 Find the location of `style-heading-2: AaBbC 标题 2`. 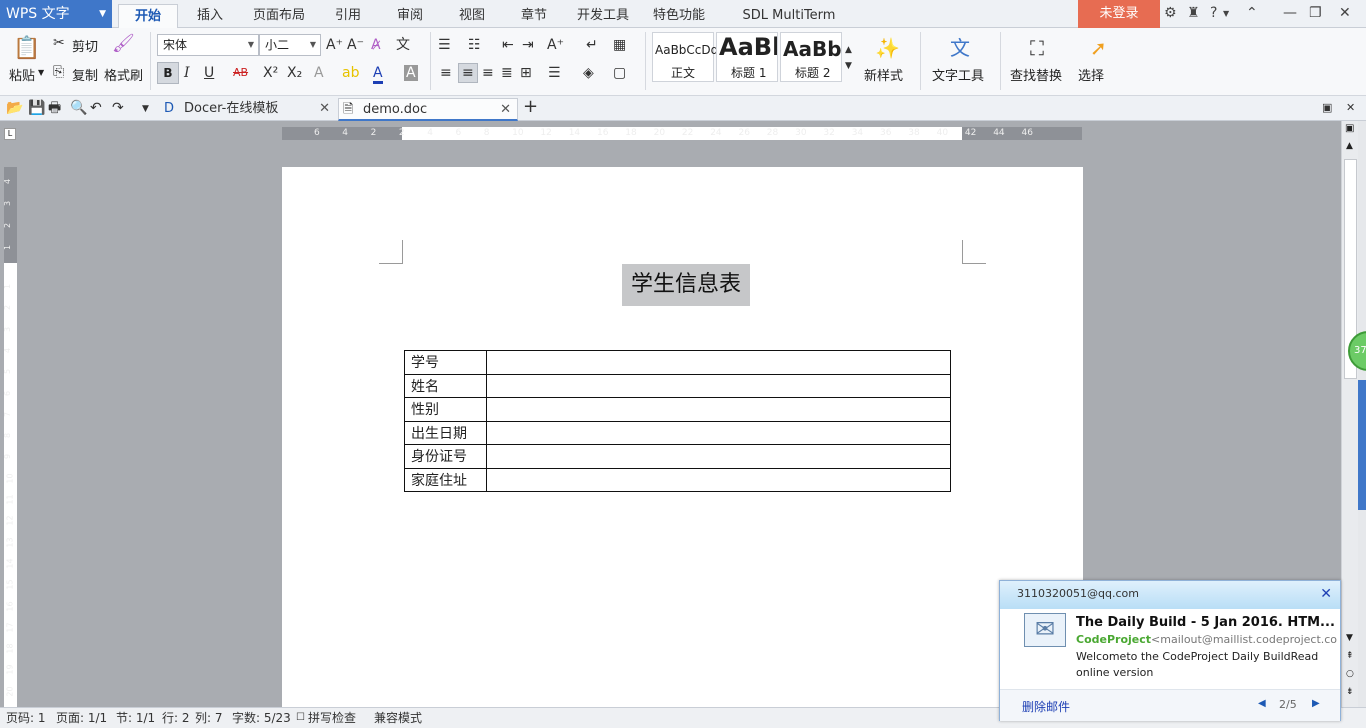

style-heading-2: AaBbC 标题 2 is located at coordinates (811, 57).